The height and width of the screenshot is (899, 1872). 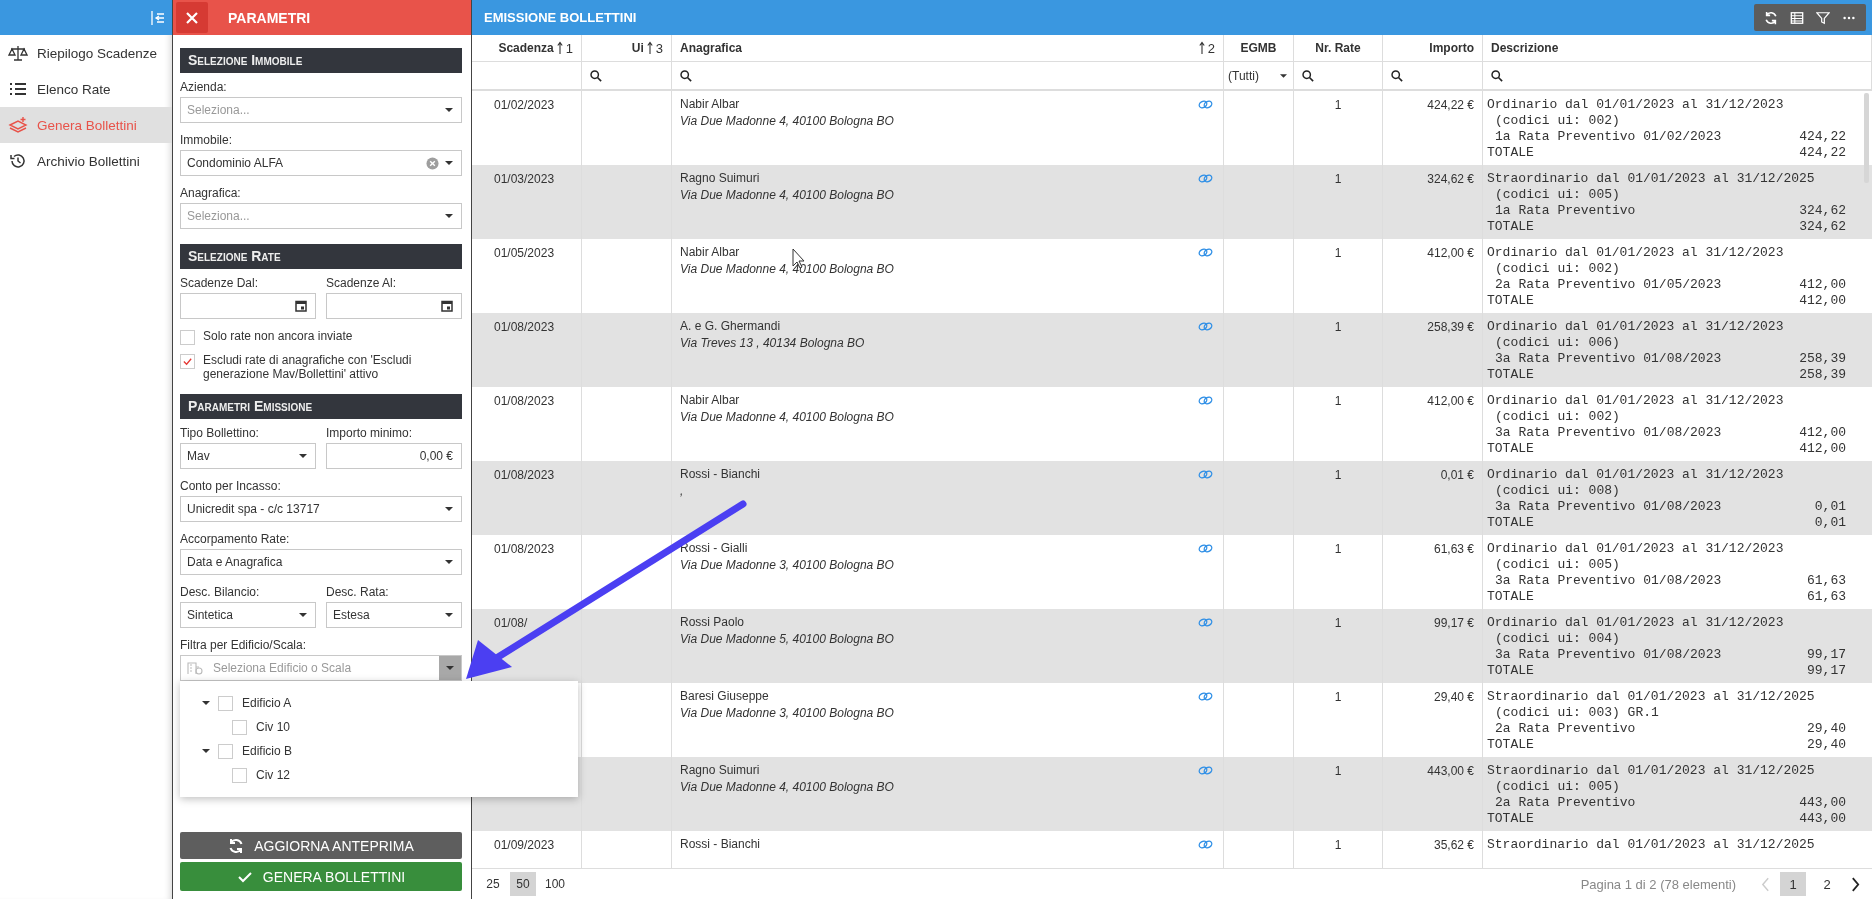 I want to click on filter-select: (Tutti), so click(x=1258, y=75).